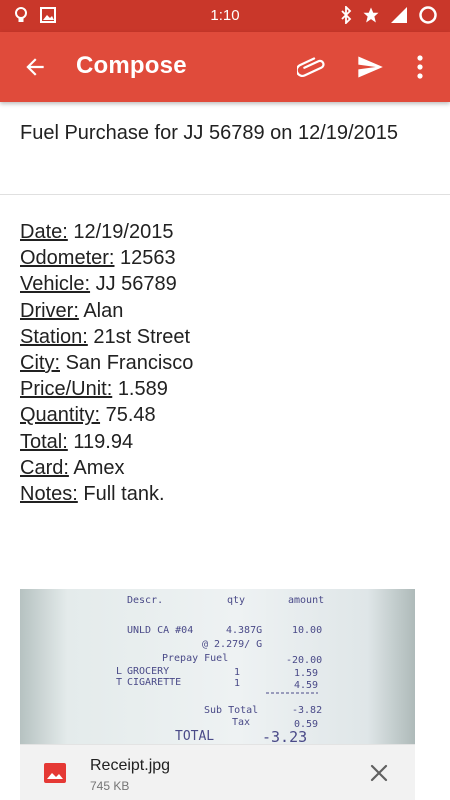 Image resolution: width=450 pixels, height=800 pixels. I want to click on field-notes: Notes: Full tank., so click(225, 494).